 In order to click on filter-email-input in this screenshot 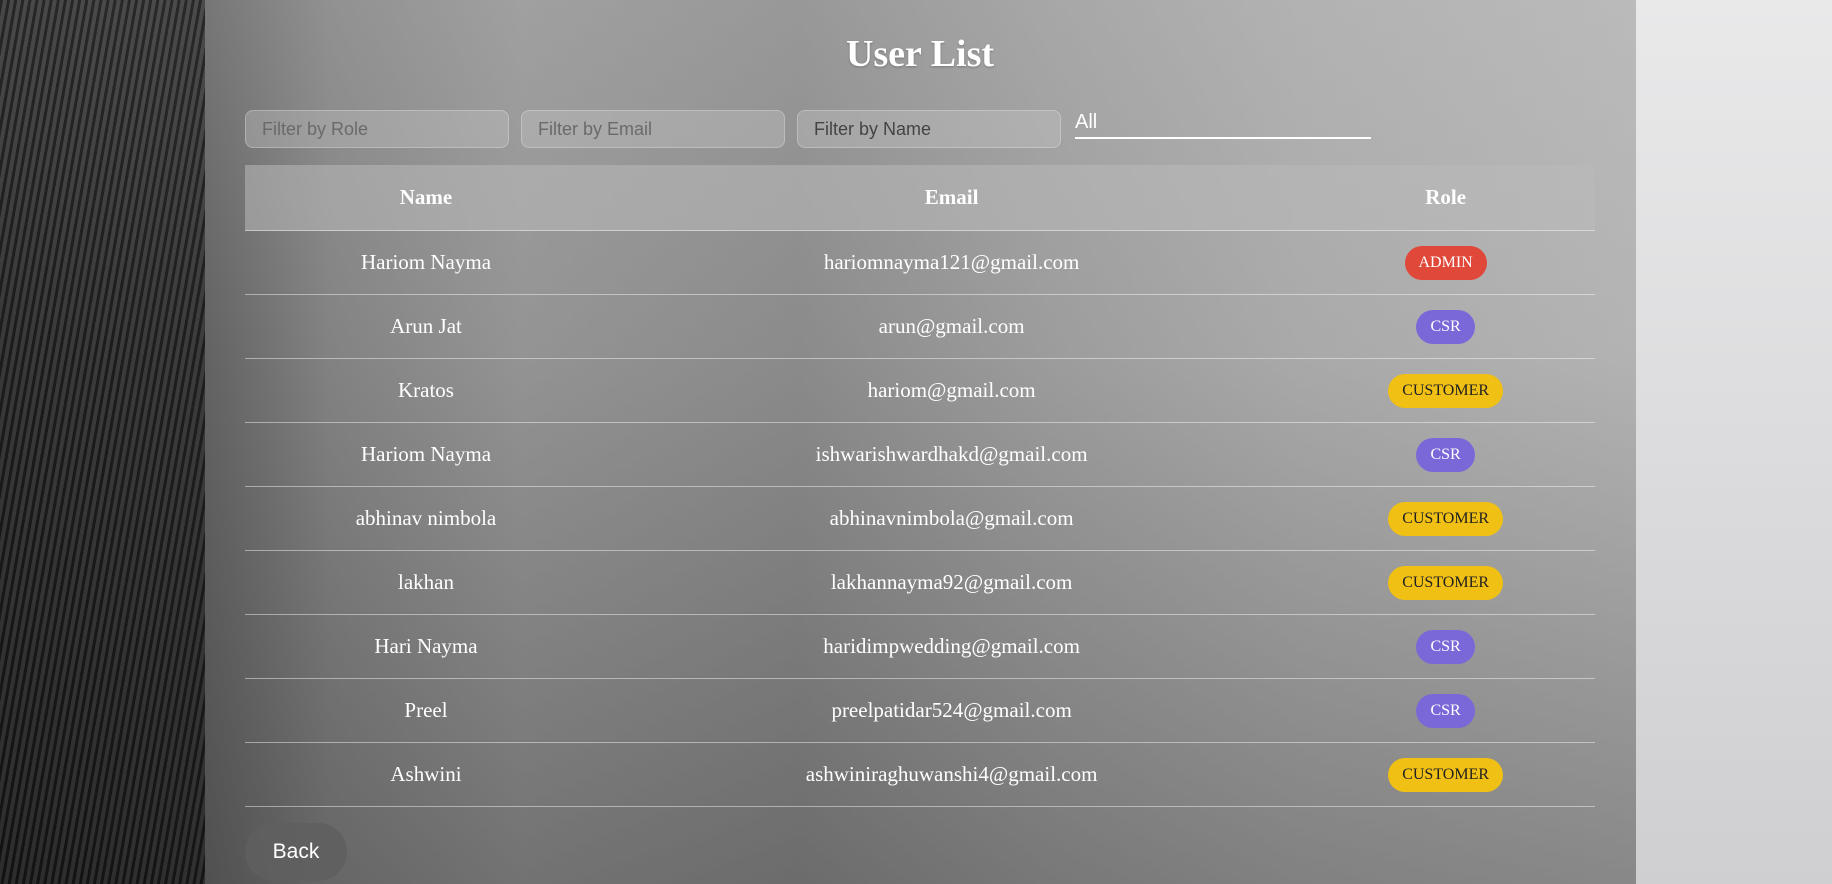, I will do `click(653, 129)`.